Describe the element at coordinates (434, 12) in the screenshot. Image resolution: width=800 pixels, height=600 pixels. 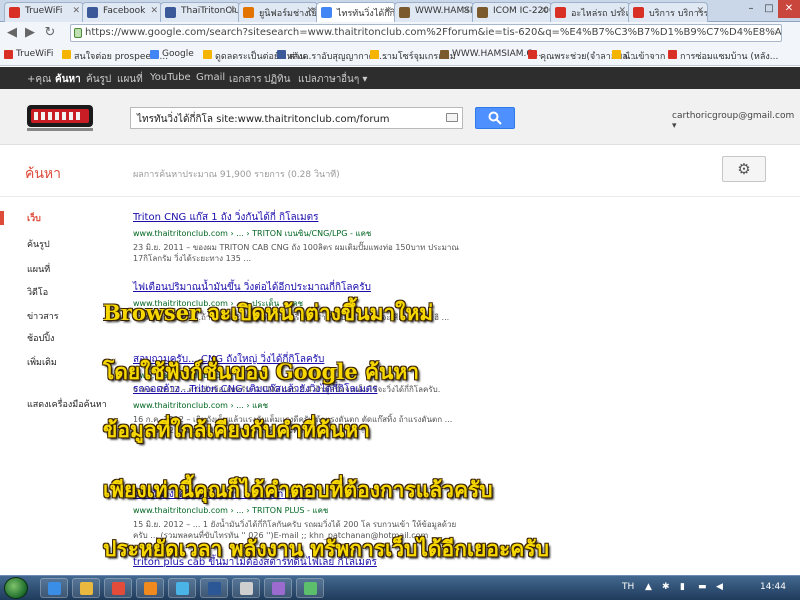
I see `browser-tab: WWW.HAMSIAM.C✕` at that location.